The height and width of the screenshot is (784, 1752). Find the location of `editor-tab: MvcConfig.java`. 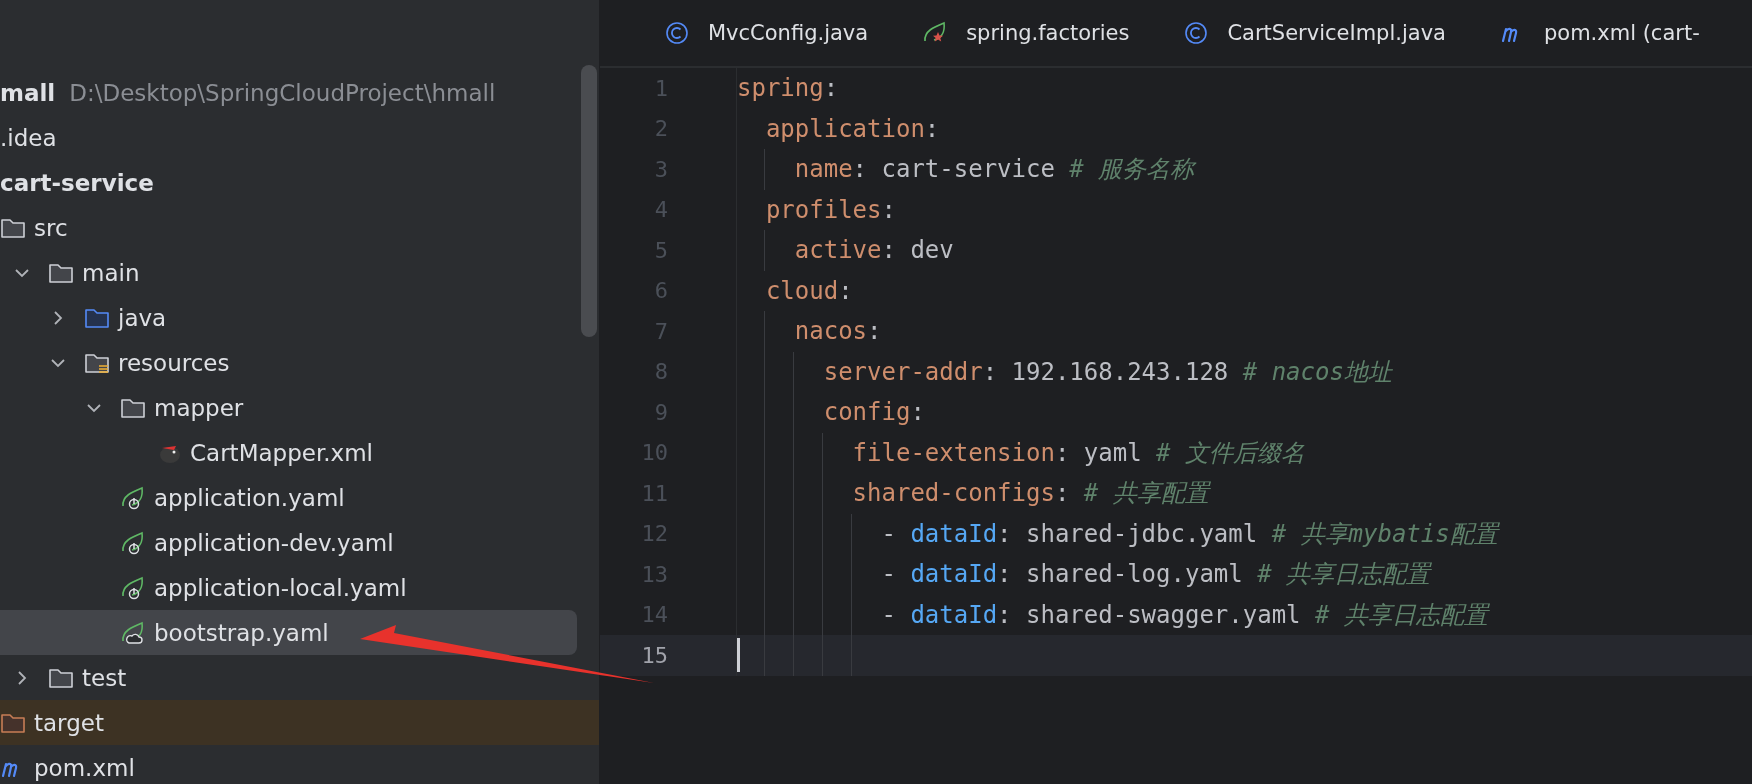

editor-tab: MvcConfig.java is located at coordinates (766, 33).